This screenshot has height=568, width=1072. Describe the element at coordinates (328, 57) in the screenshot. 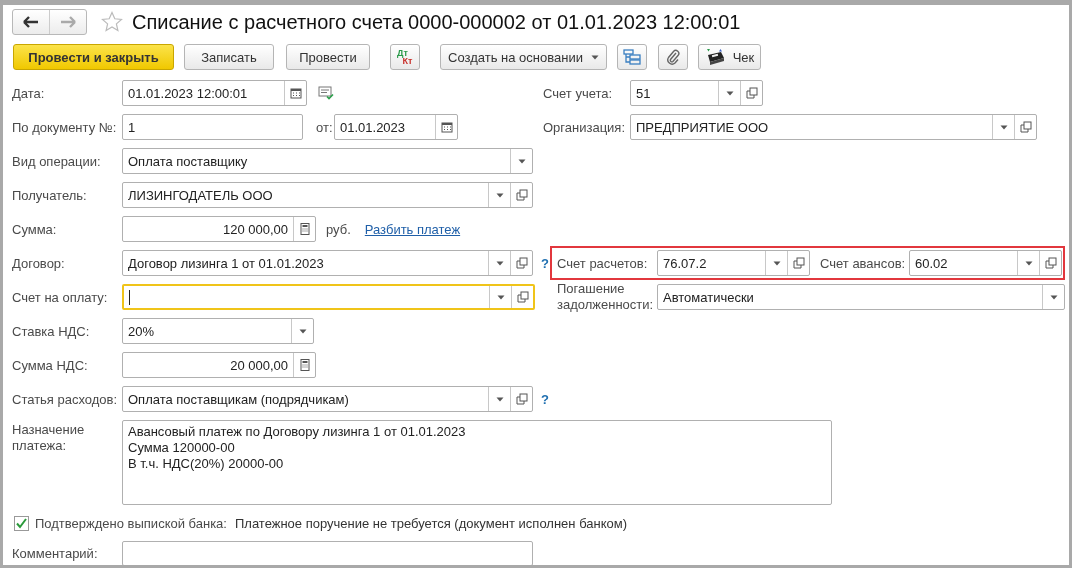

I see `toolbar-button: Провести` at that location.